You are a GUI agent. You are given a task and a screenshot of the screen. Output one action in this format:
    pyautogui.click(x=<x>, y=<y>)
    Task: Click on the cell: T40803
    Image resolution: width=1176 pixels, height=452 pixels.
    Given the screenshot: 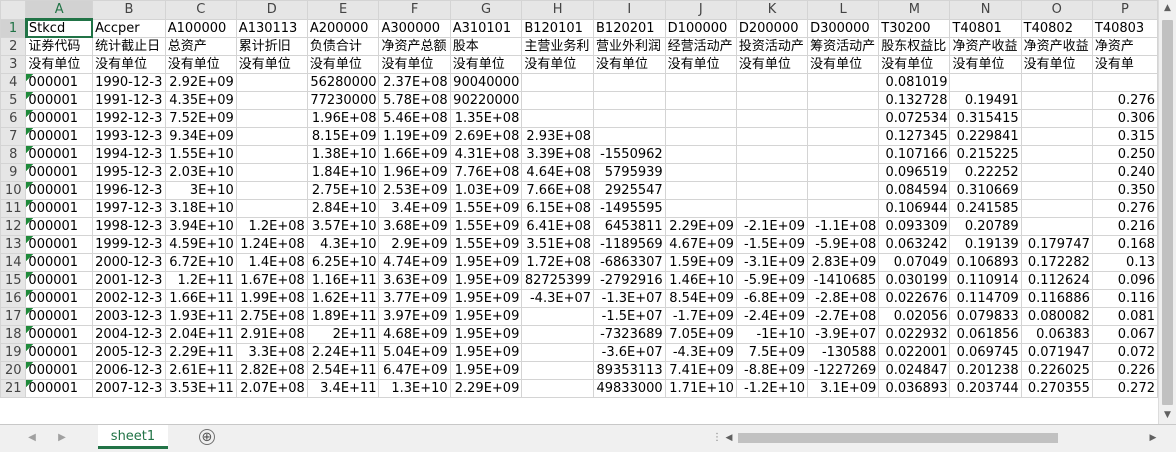 What is the action you would take?
    pyautogui.click(x=1124, y=28)
    